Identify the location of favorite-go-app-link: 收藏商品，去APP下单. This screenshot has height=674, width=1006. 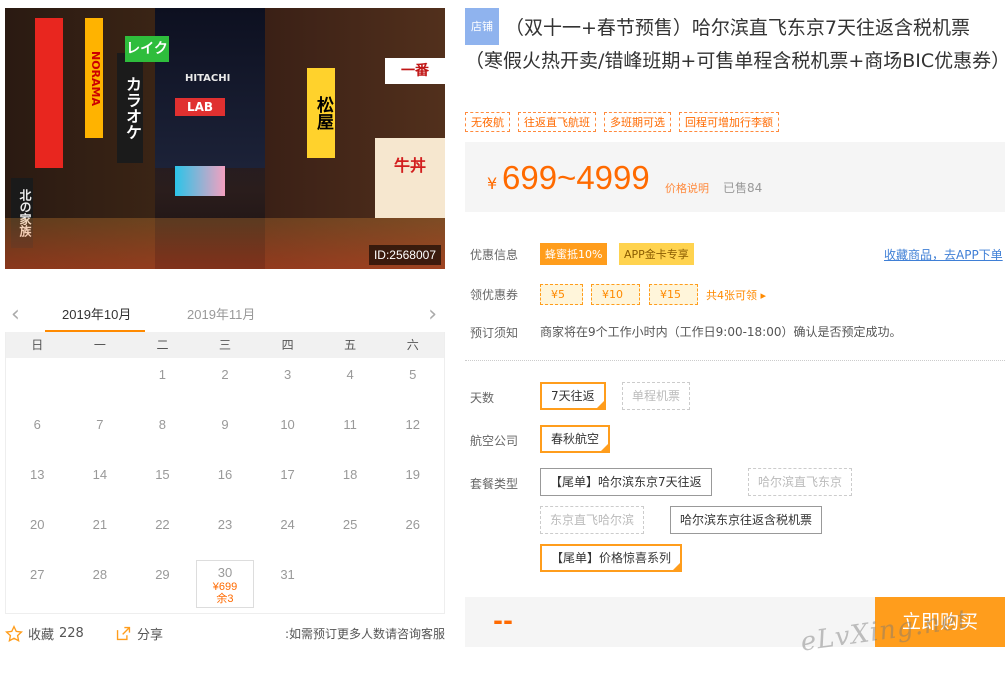
(943, 254).